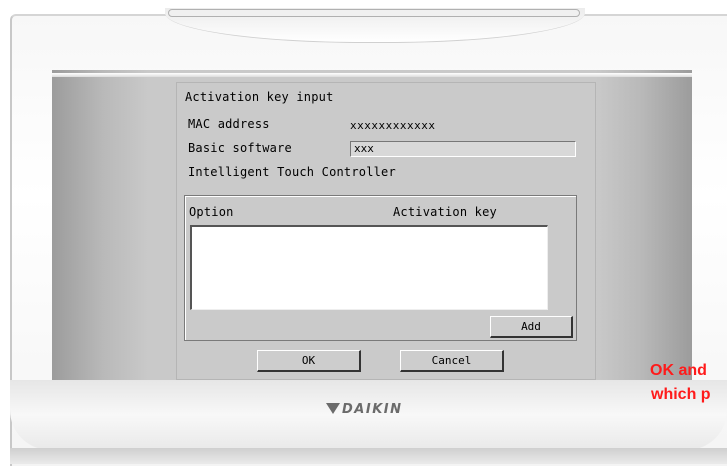 The width and height of the screenshot is (727, 466). I want to click on dialog-title: Activation key input, so click(259, 97).